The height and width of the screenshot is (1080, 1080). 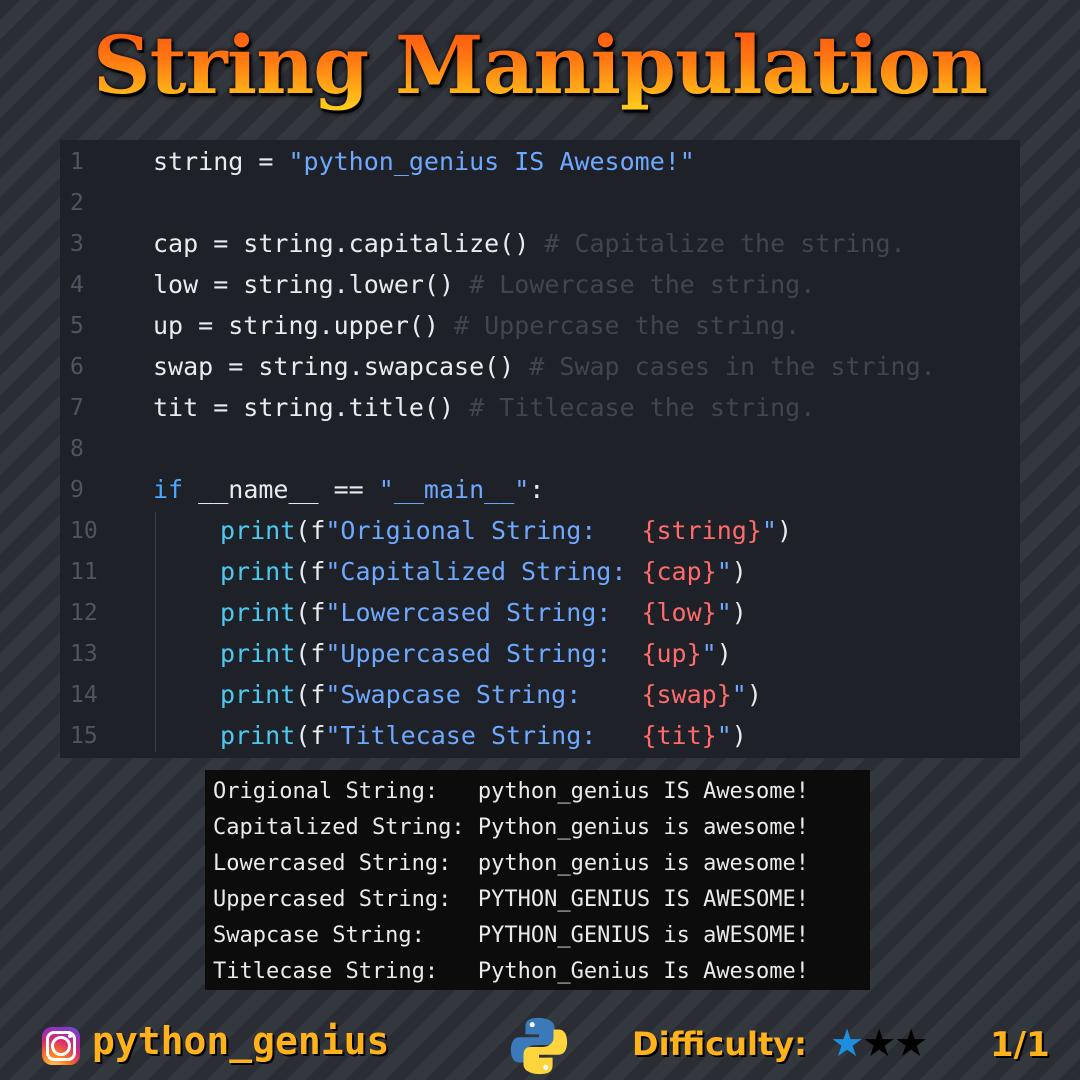 I want to click on difficulty-rating: ★★★, so click(x=879, y=1043).